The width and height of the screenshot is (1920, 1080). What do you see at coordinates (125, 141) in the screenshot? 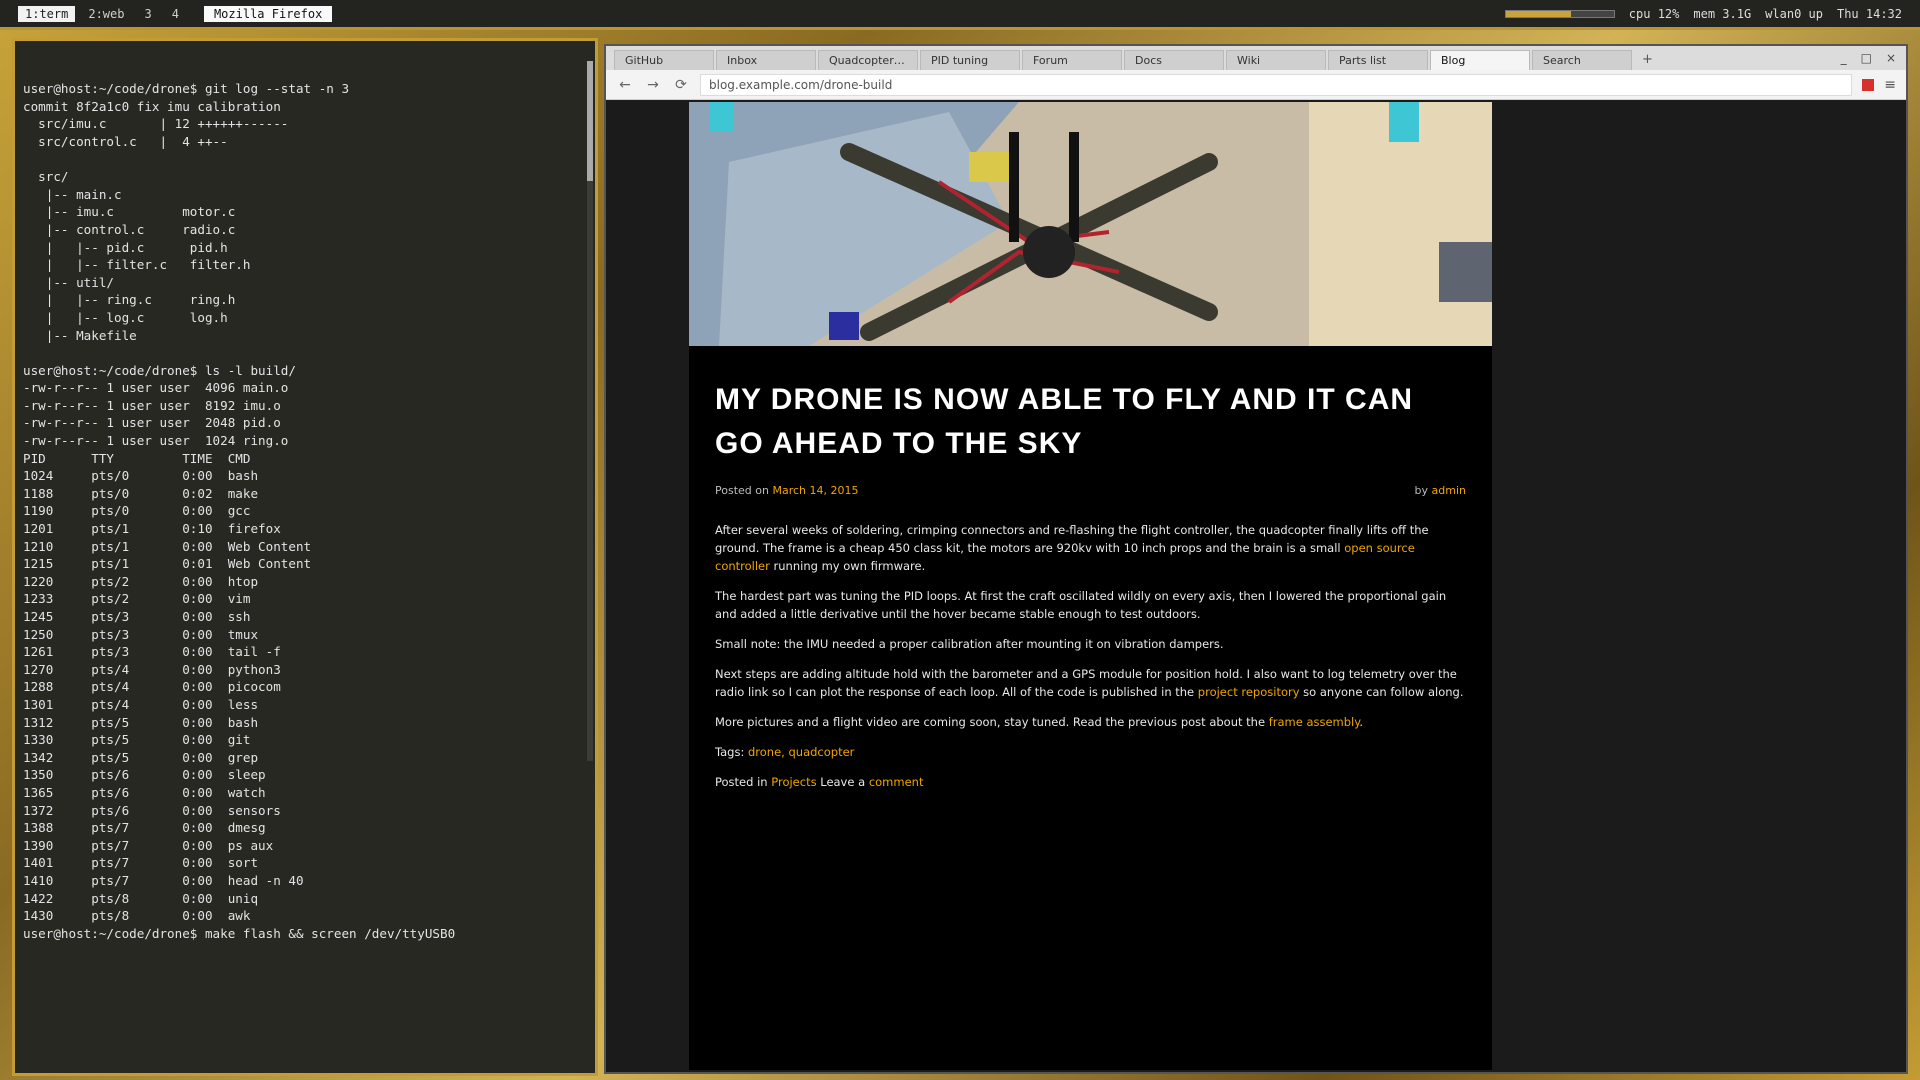
I see `terminal-line: src/control.c | 4 ++--` at bounding box center [125, 141].